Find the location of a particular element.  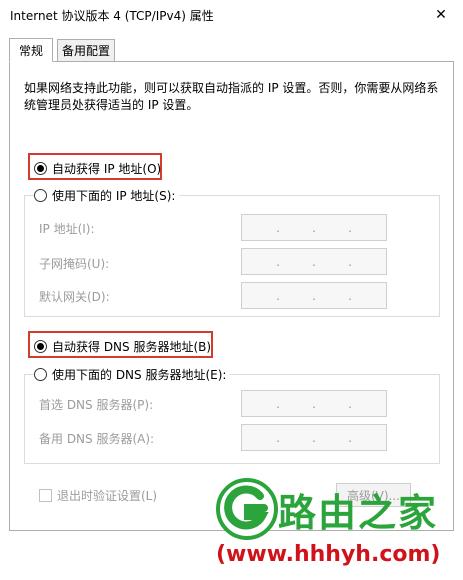

radio-manual-ip: 使用下面的 IP 地址(S): is located at coordinates (107, 195).